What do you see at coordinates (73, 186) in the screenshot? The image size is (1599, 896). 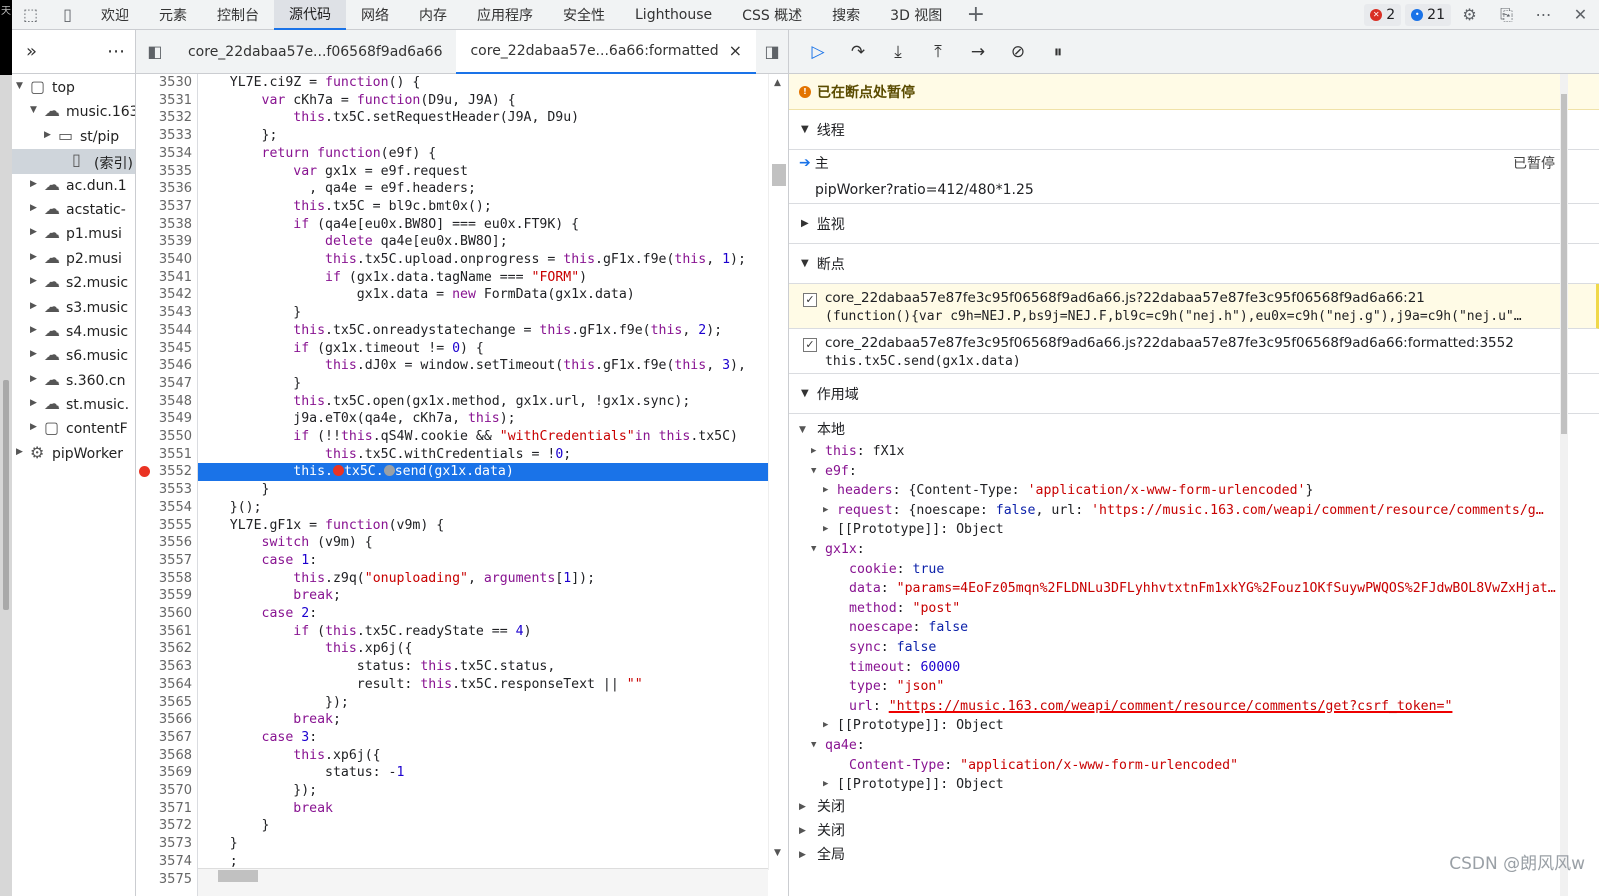 I see `tree-item: ▶ ☁ ac.dun.1` at bounding box center [73, 186].